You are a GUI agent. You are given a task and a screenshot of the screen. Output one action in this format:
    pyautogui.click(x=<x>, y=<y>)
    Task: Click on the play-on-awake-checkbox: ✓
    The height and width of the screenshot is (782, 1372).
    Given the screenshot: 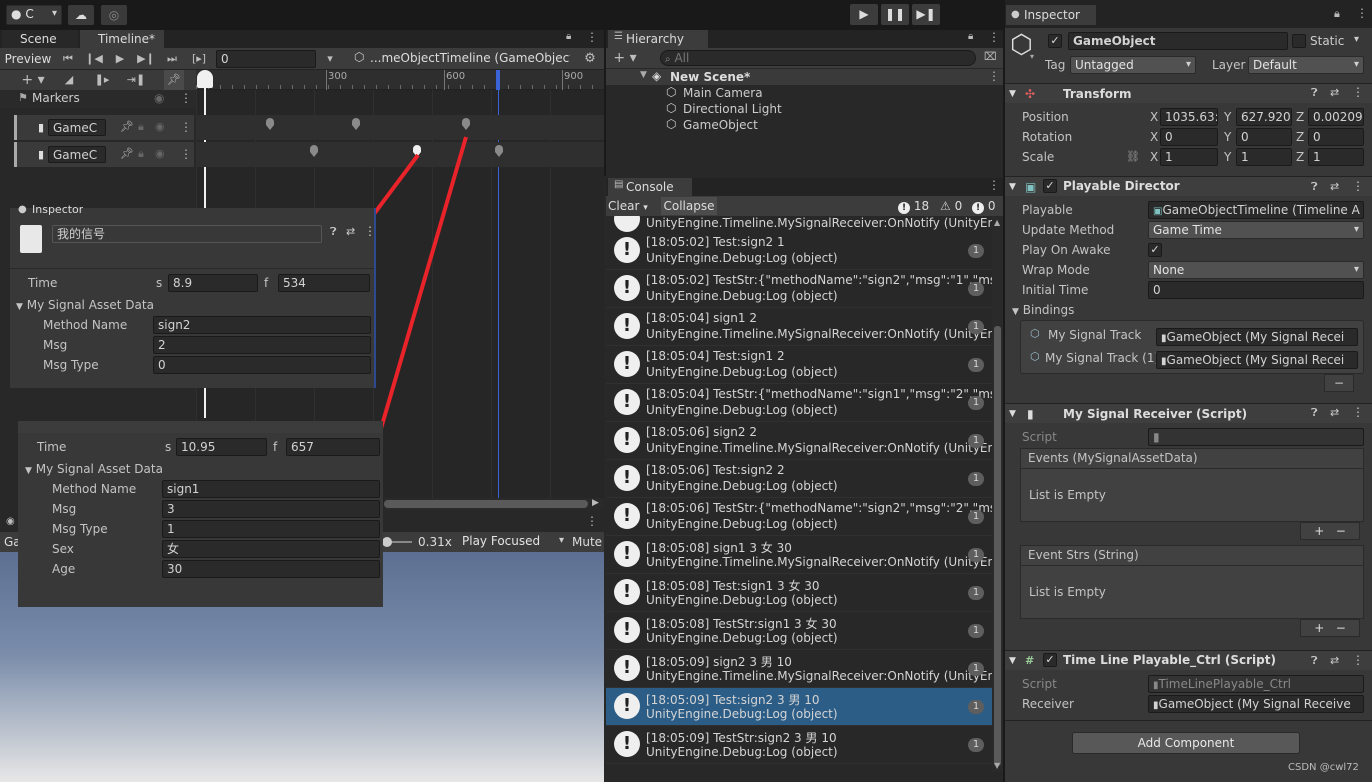 What is the action you would take?
    pyautogui.click(x=1155, y=250)
    